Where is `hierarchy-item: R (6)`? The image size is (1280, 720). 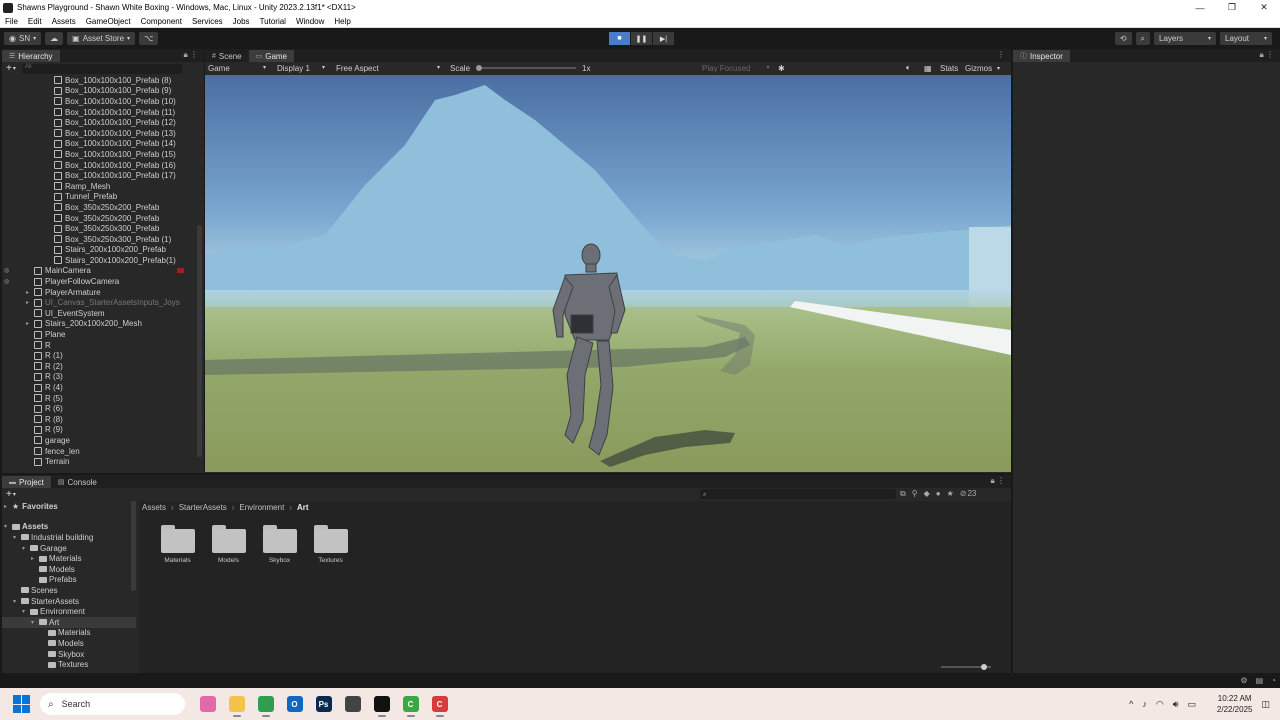 hierarchy-item: R (6) is located at coordinates (99, 408).